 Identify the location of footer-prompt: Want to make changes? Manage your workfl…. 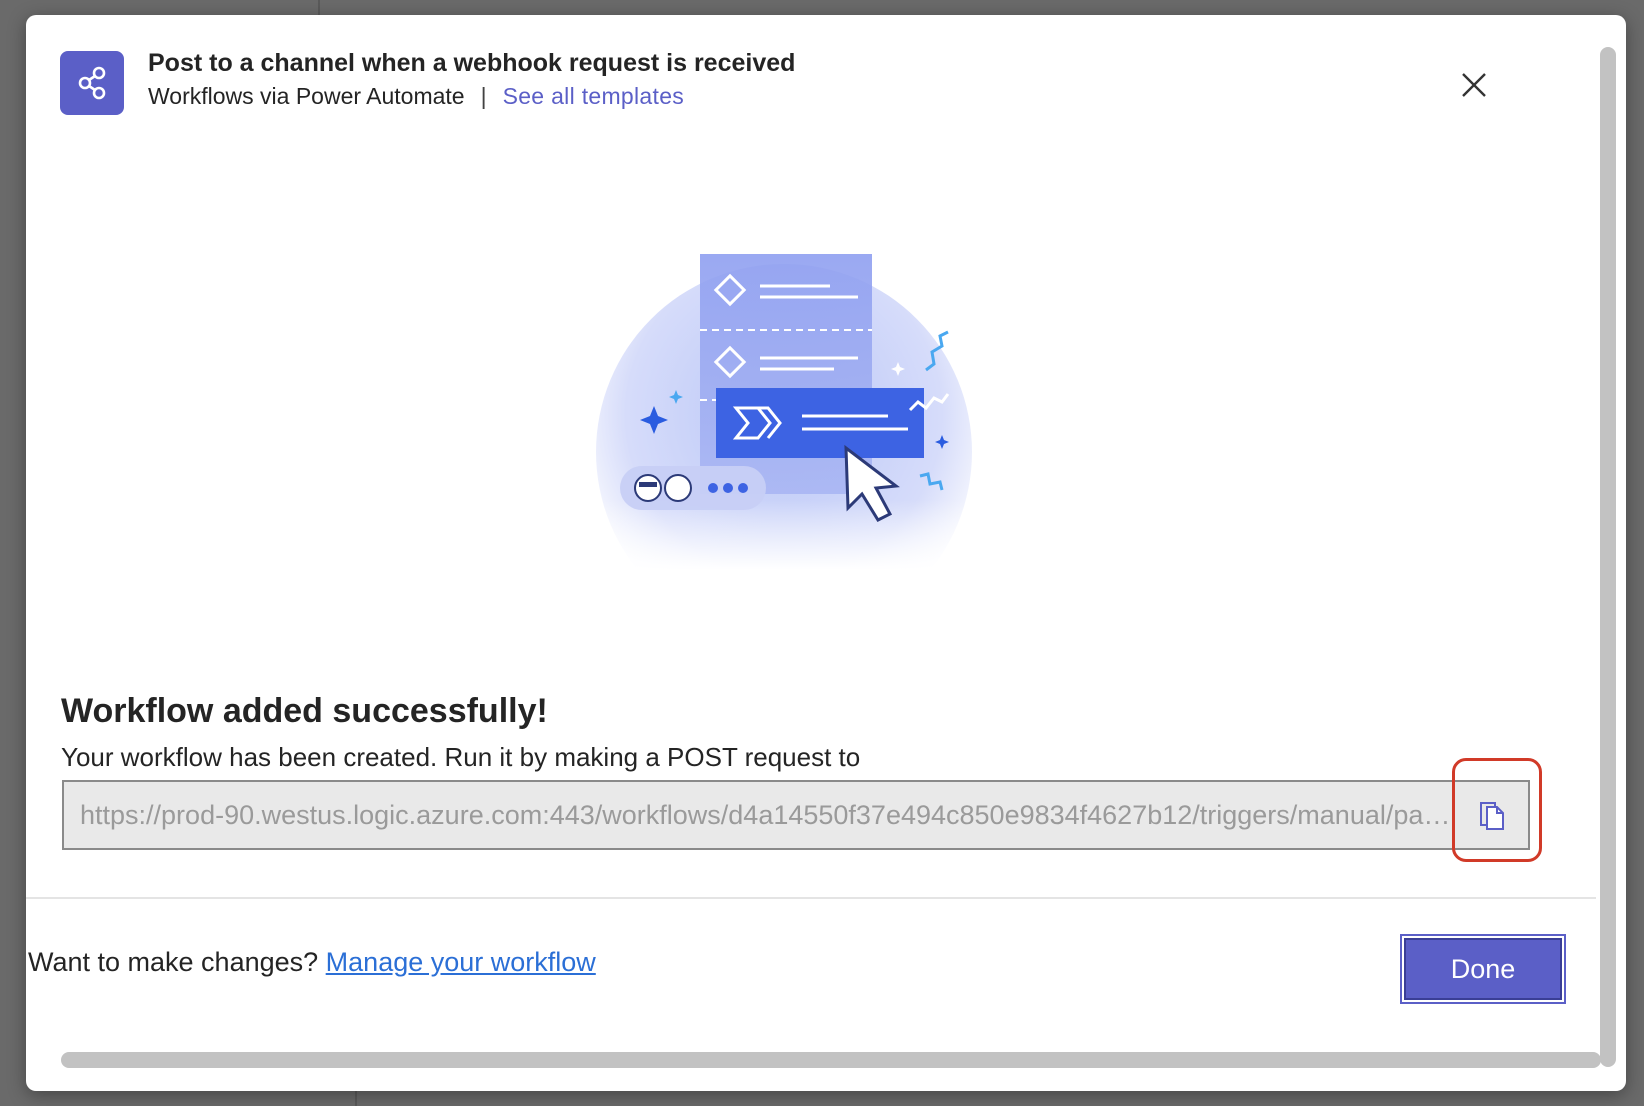
(312, 962).